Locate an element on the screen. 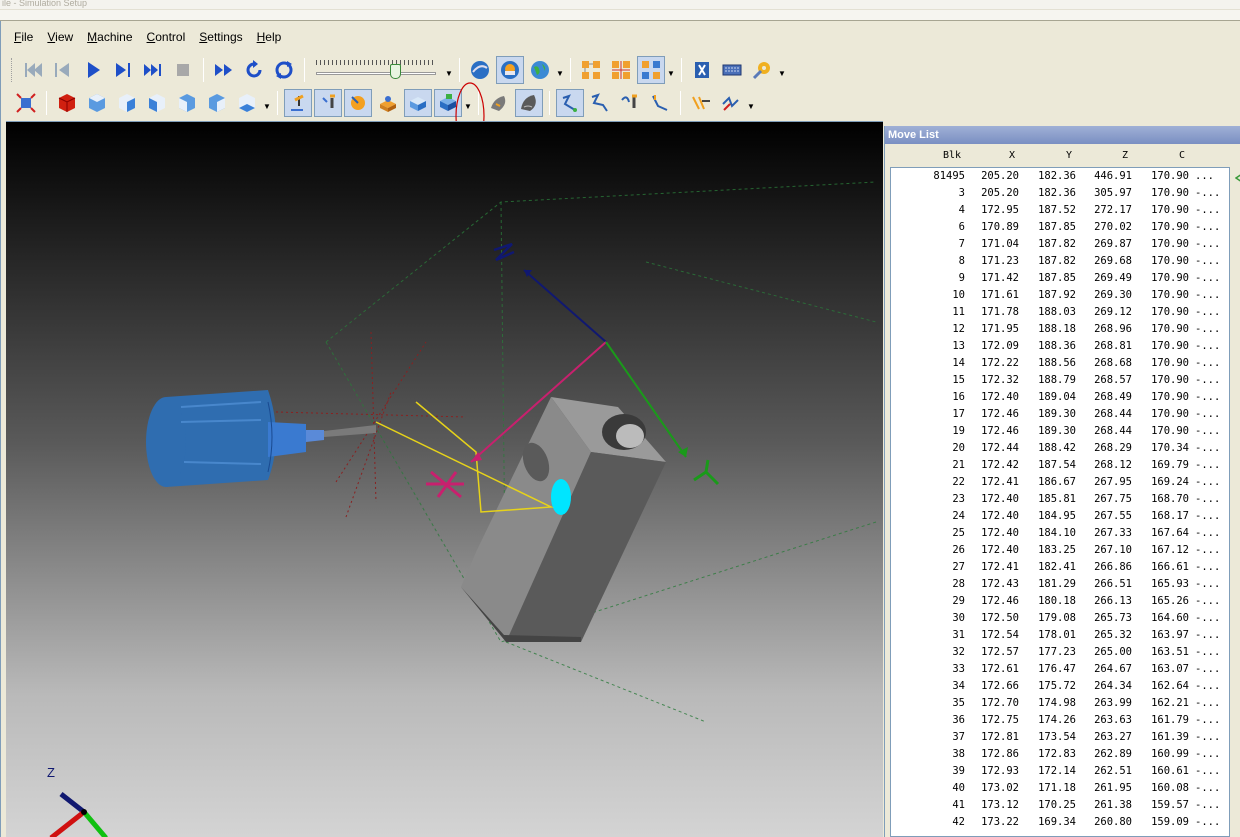 This screenshot has height=837, width=1240. stop-button is located at coordinates (183, 70).